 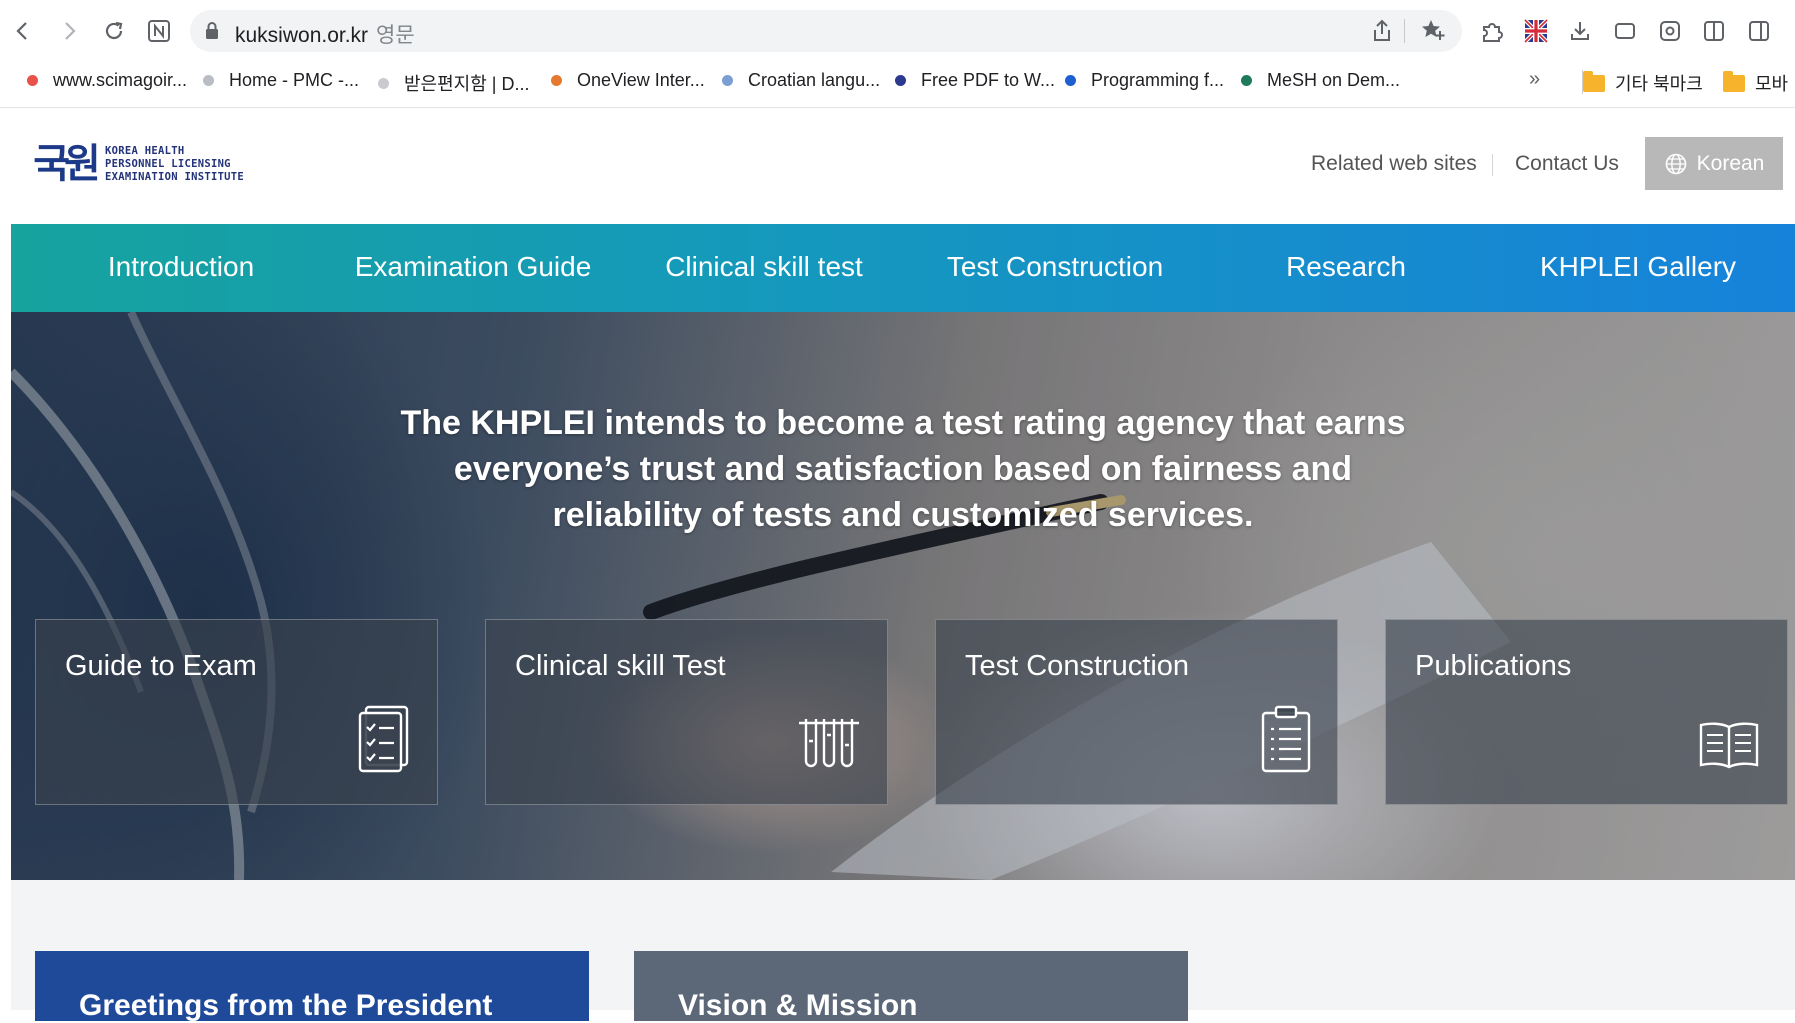 I want to click on contact-us-link: Contact Us, so click(x=1567, y=164).